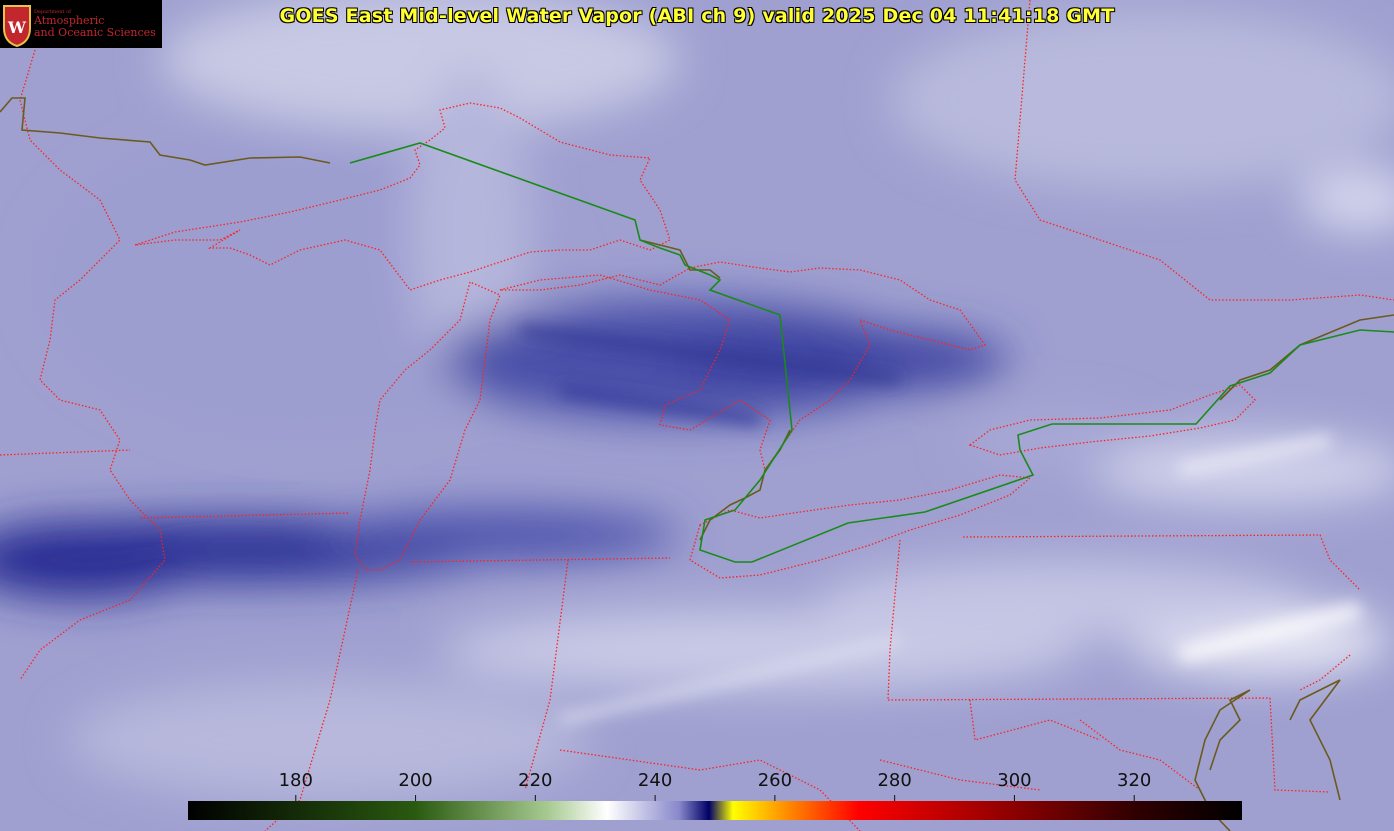  I want to click on logo-line-2: and Oceanic Sciences, so click(95, 32).